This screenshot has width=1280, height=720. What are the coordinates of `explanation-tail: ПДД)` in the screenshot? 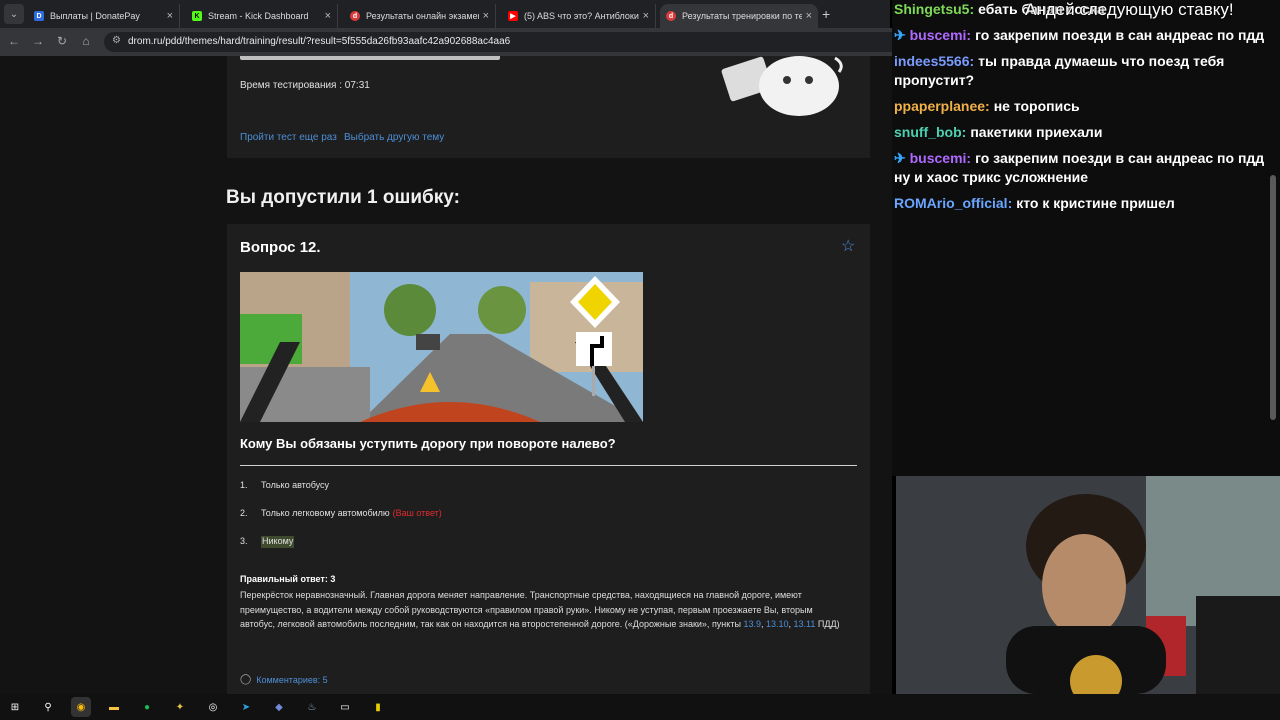 It's located at (828, 624).